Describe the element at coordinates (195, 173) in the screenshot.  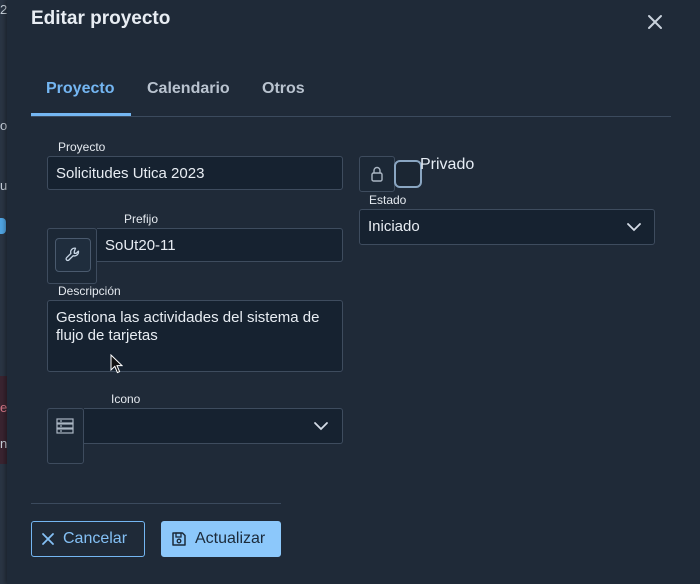
I see `project-name-input: Solicitudes Utica 2023` at that location.